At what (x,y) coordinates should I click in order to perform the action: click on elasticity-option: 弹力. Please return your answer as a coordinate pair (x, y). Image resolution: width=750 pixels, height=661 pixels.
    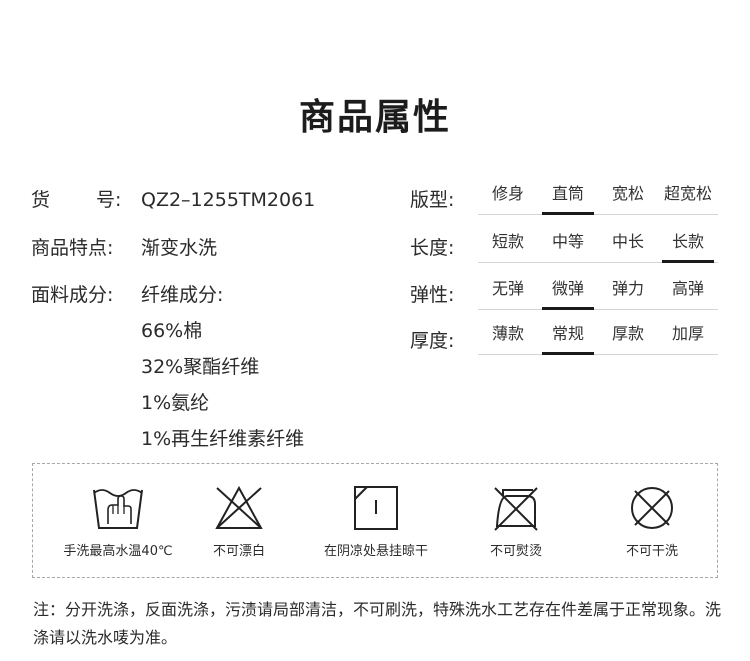
    Looking at the image, I should click on (627, 288).